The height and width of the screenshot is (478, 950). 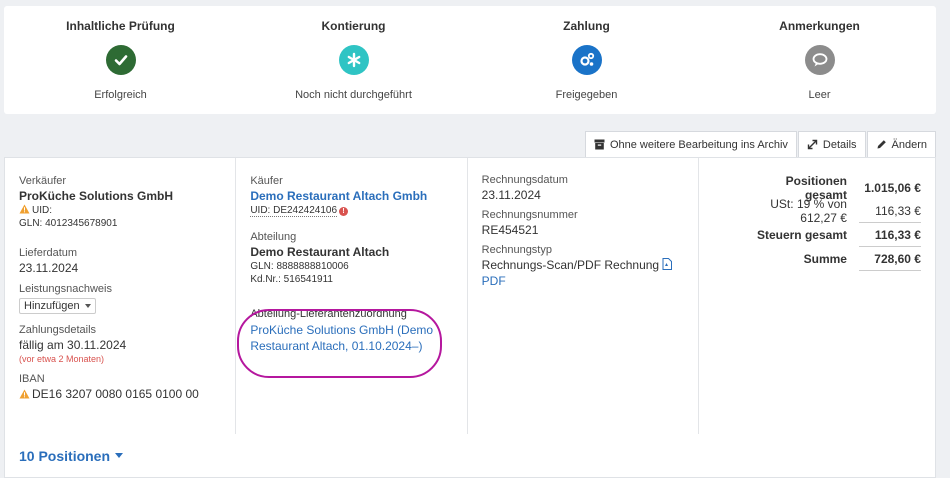 I want to click on edit-button: Ändern, so click(x=901, y=144).